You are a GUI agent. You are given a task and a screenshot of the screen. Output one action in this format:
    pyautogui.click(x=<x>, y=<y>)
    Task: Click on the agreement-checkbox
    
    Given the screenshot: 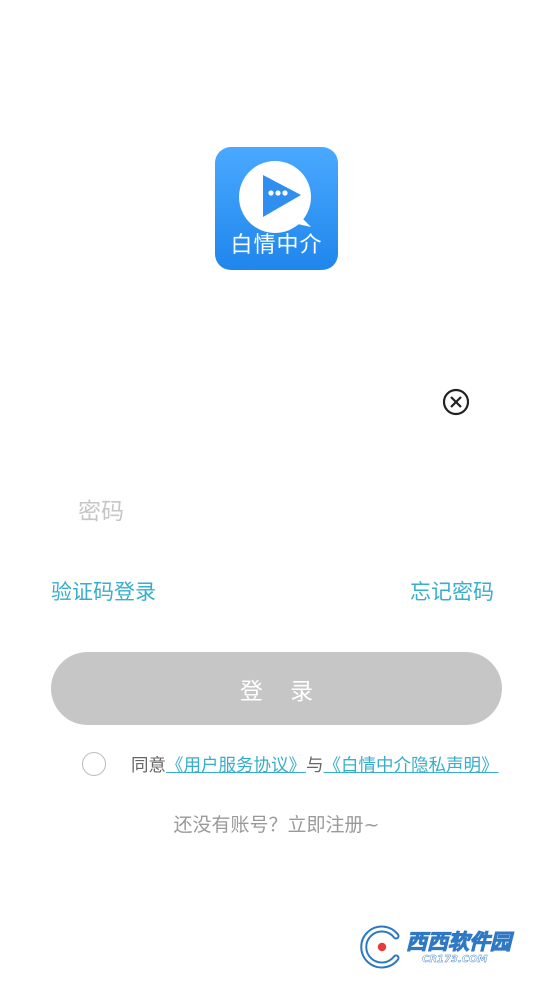 What is the action you would take?
    pyautogui.click(x=94, y=764)
    